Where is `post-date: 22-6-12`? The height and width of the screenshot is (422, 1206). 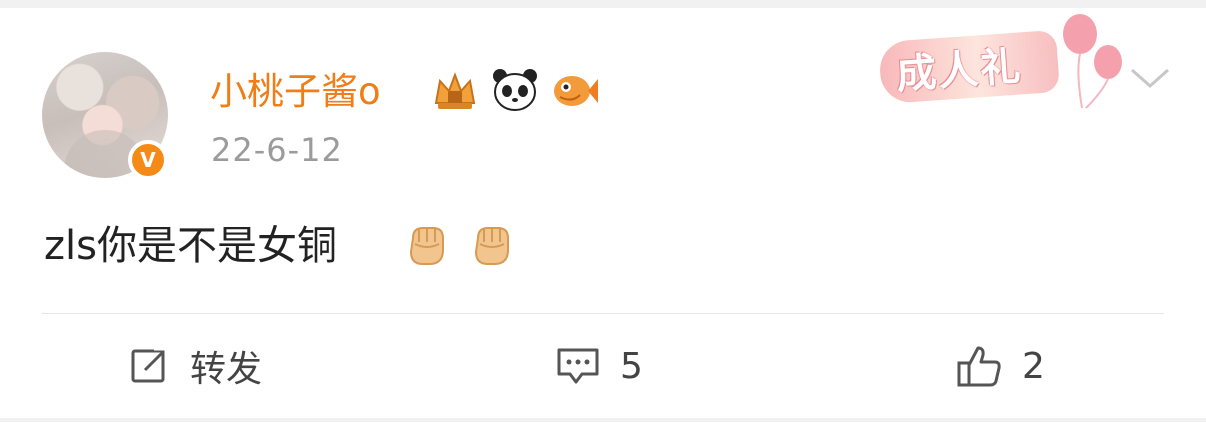
post-date: 22-6-12 is located at coordinates (277, 150).